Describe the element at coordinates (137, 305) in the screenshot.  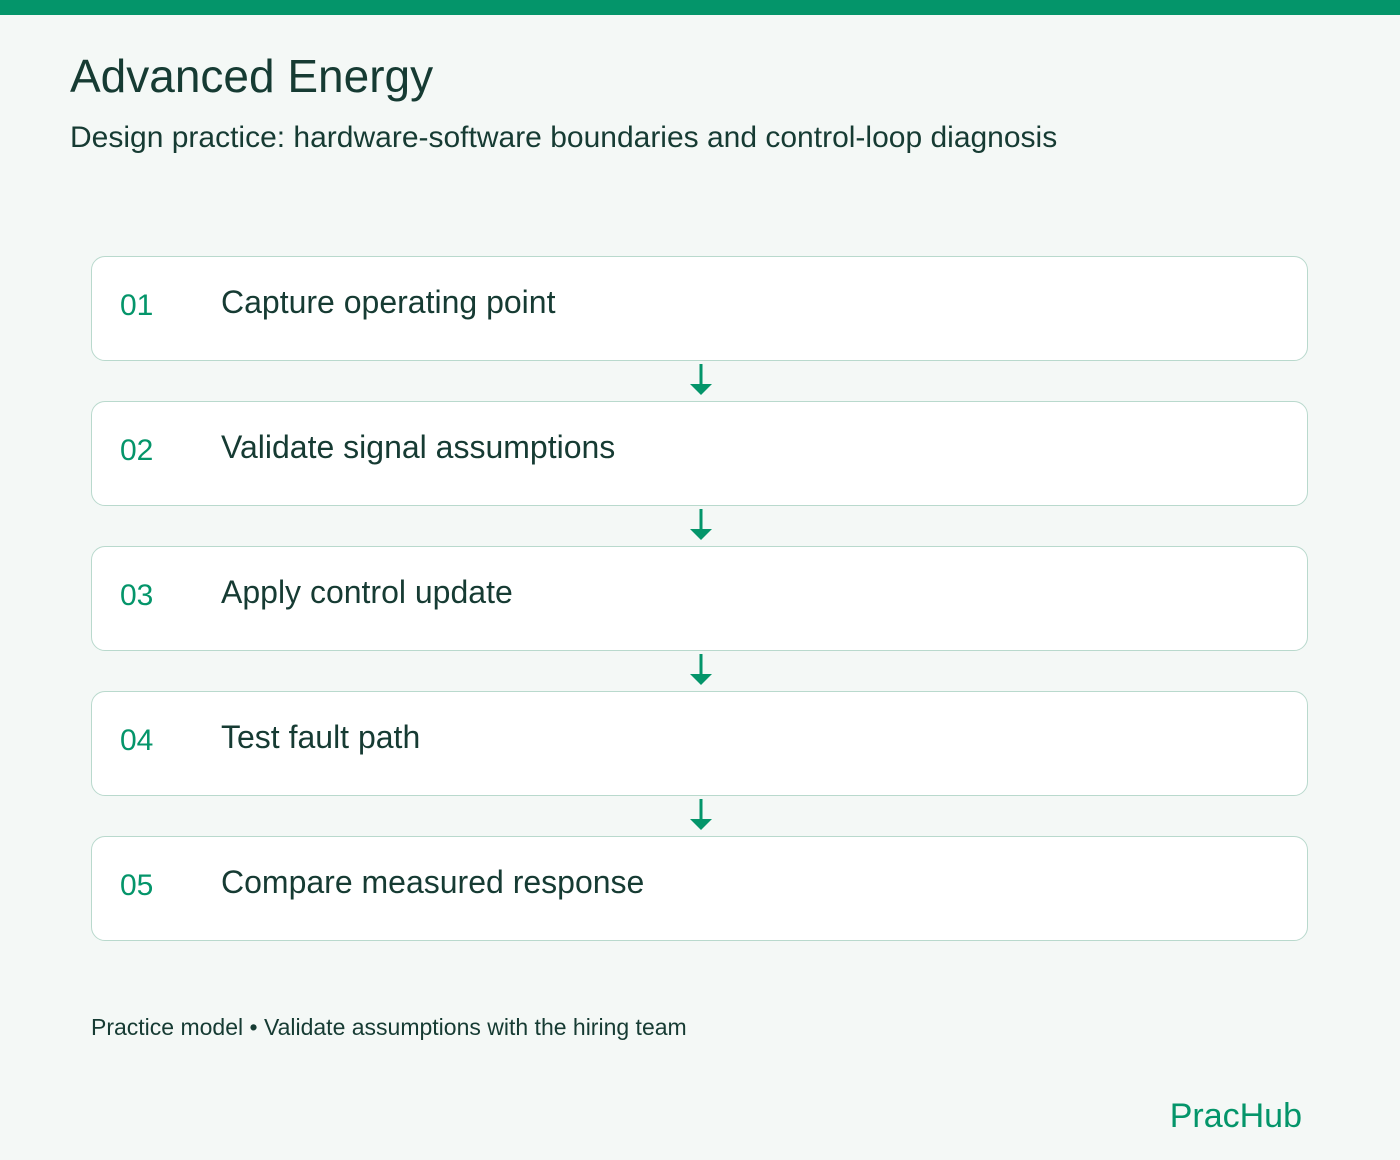
I see `step-number: 01` at that location.